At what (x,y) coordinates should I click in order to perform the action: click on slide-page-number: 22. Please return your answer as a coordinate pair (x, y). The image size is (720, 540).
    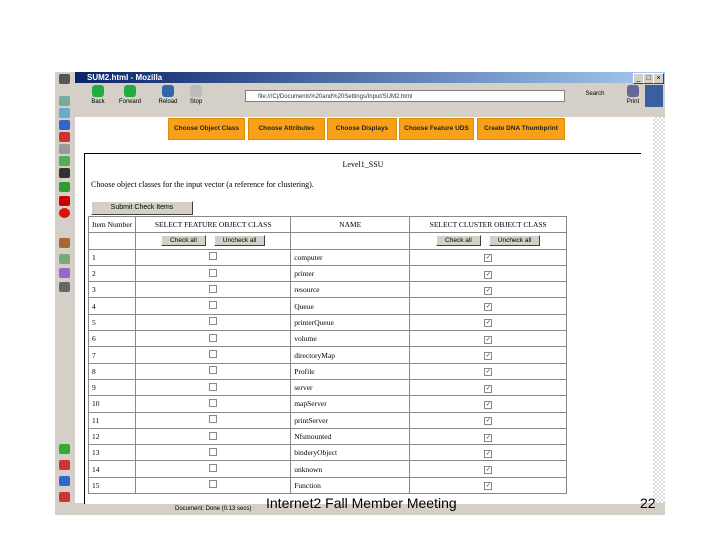
    Looking at the image, I should click on (648, 503).